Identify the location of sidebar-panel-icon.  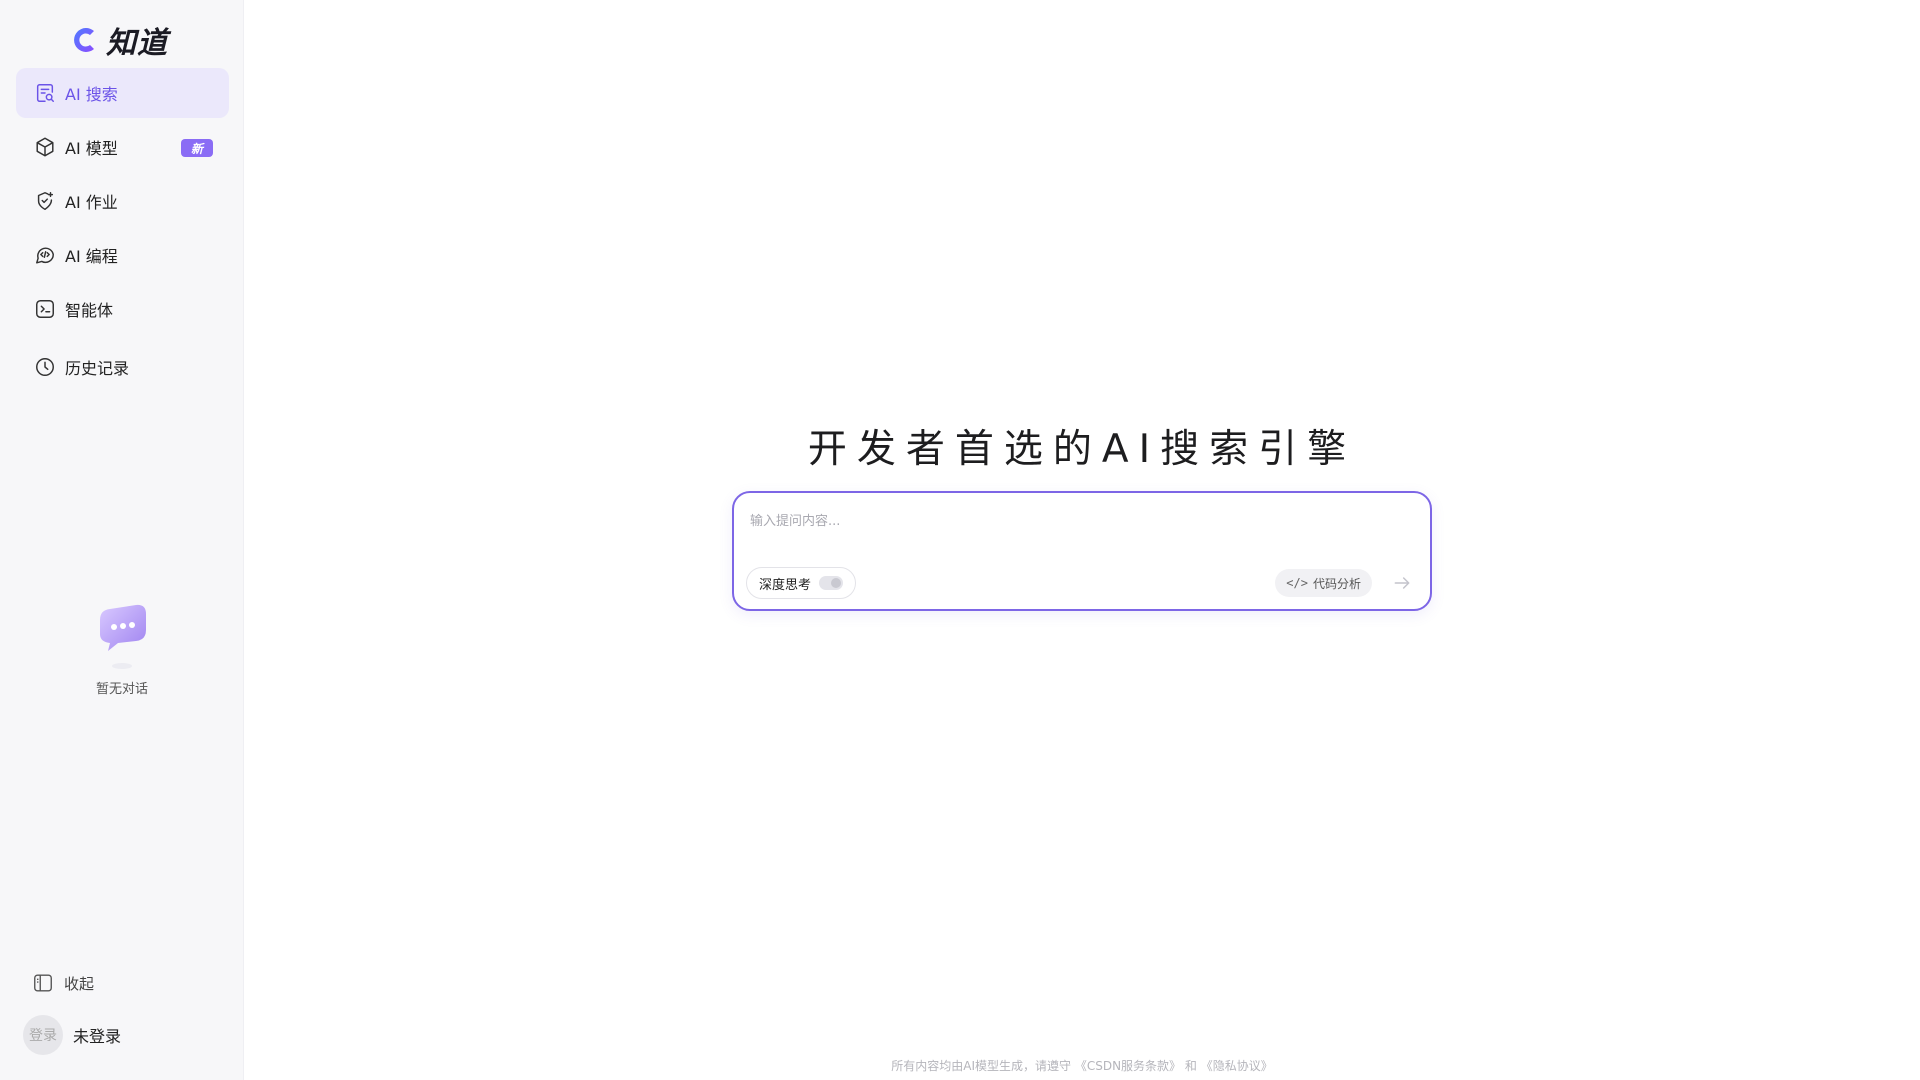
(43, 983).